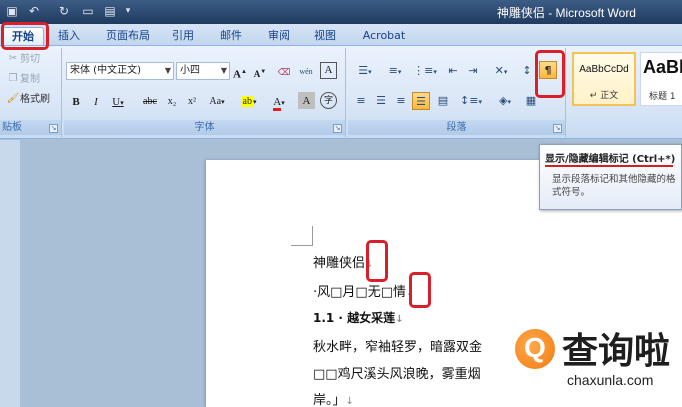 This screenshot has height=407, width=682. What do you see at coordinates (443, 101) in the screenshot?
I see `distributed-icon: ▤` at bounding box center [443, 101].